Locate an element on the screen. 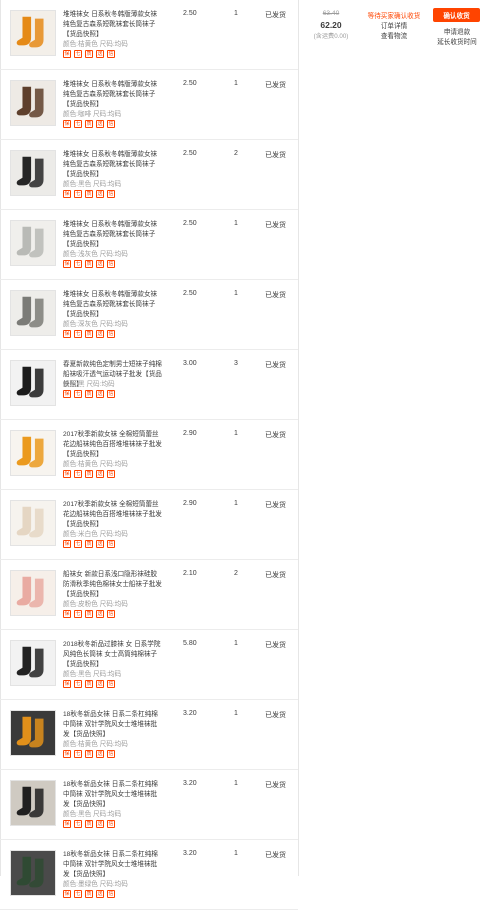 The height and width of the screenshot is (910, 499). quantity: 3 is located at coordinates (236, 363).